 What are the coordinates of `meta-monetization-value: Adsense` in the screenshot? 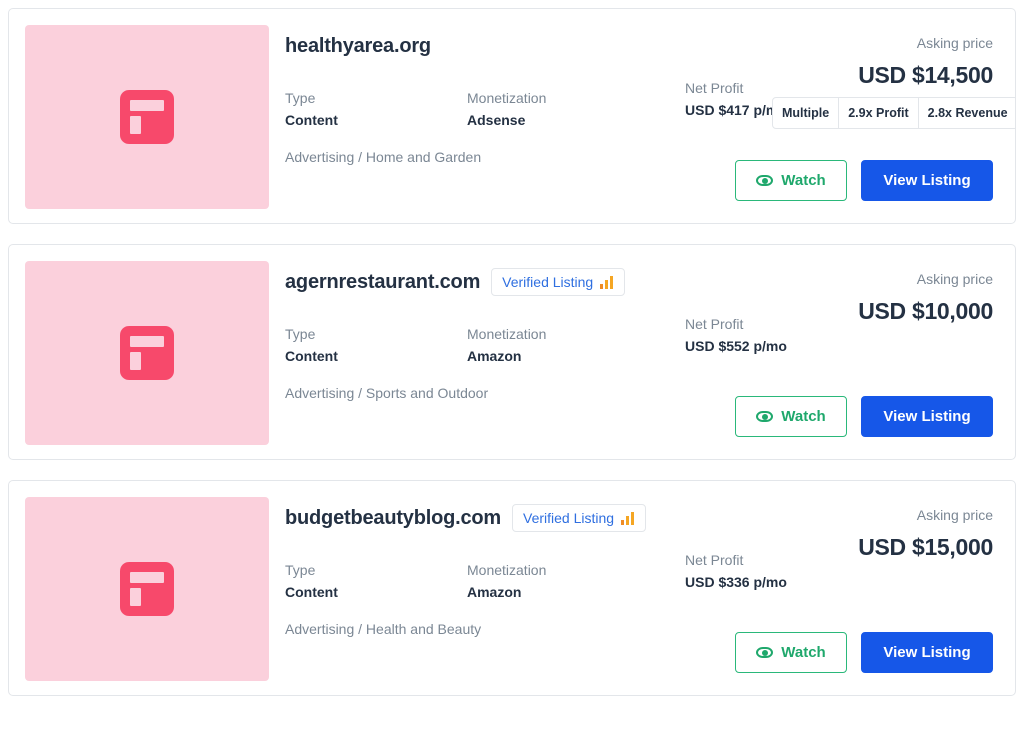 It's located at (496, 120).